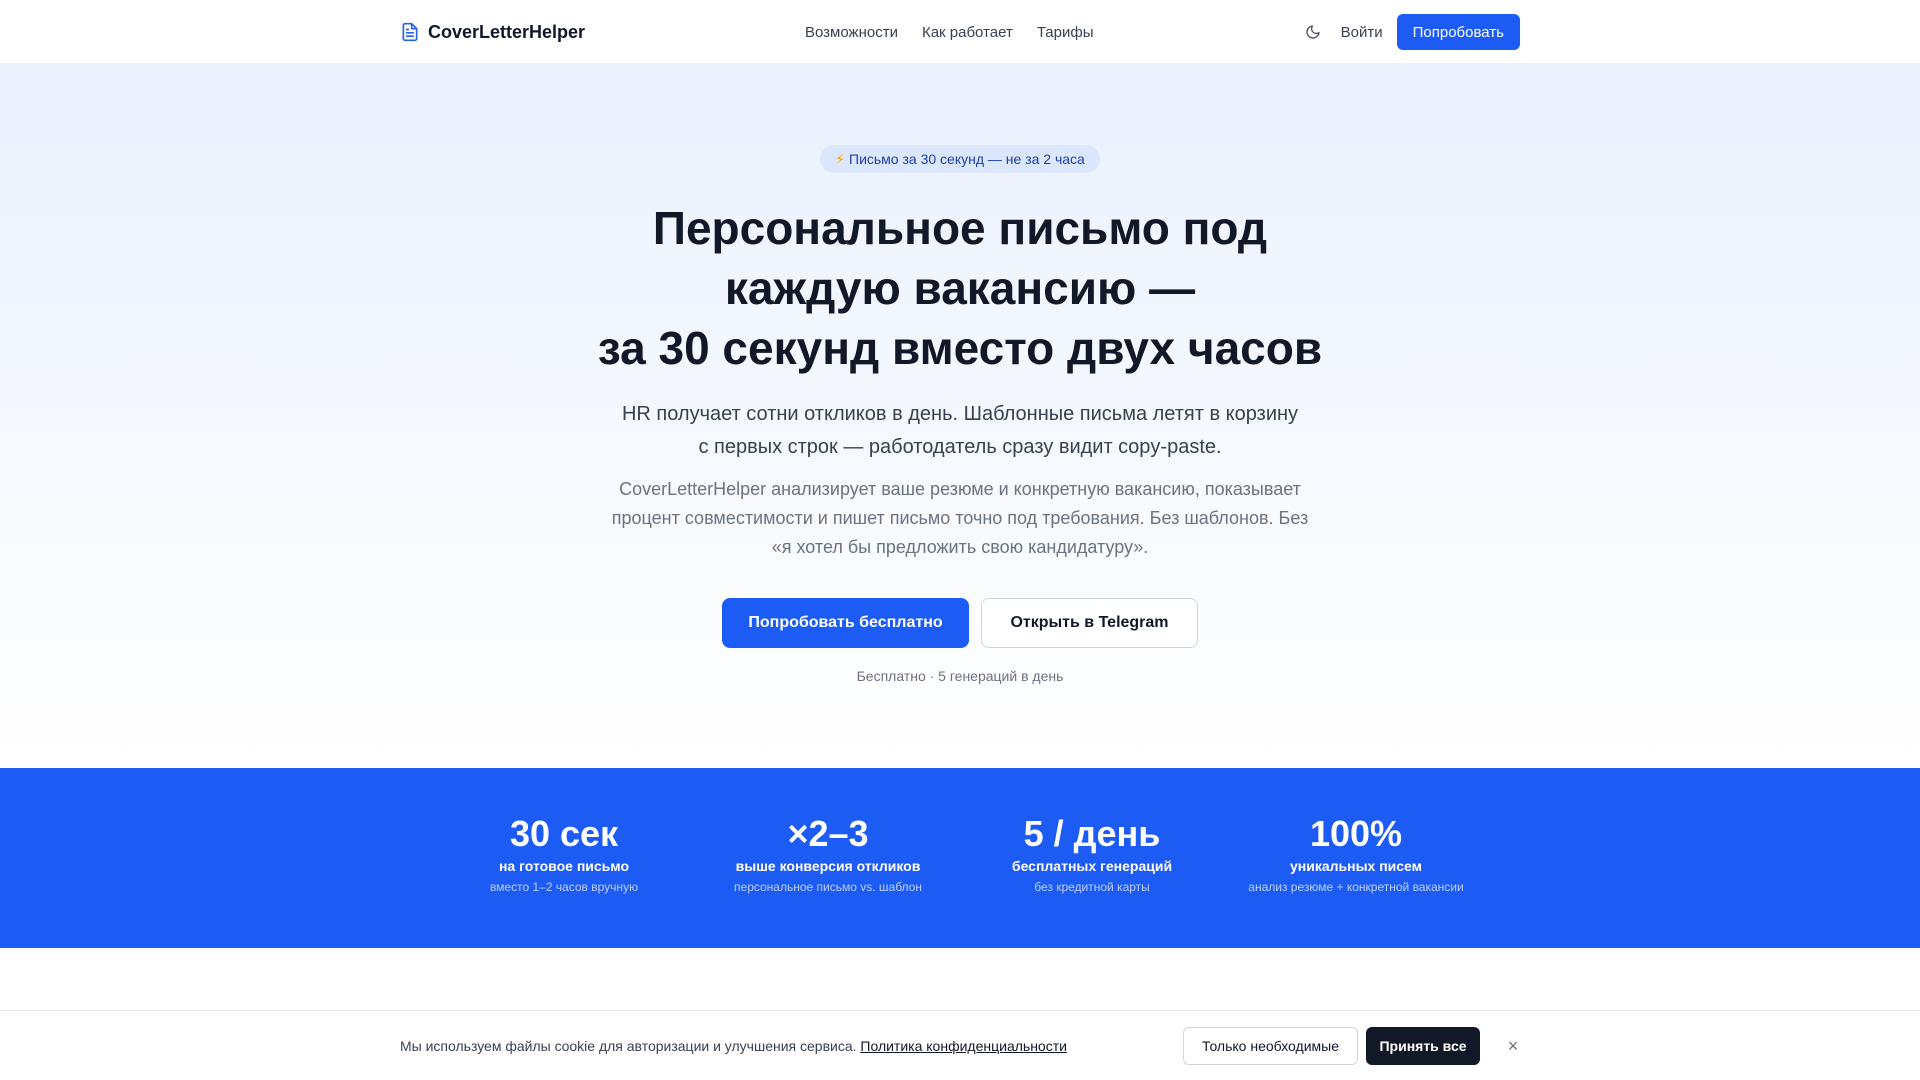 Image resolution: width=1920 pixels, height=1080 pixels. I want to click on theme-toggle-button, so click(1313, 32).